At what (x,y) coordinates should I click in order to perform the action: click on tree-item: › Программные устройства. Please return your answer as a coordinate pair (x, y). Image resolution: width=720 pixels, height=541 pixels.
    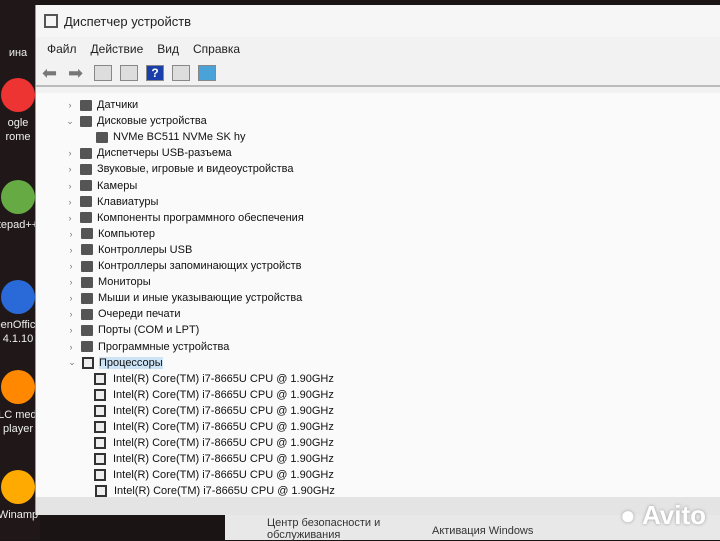
    Looking at the image, I should click on (147, 347).